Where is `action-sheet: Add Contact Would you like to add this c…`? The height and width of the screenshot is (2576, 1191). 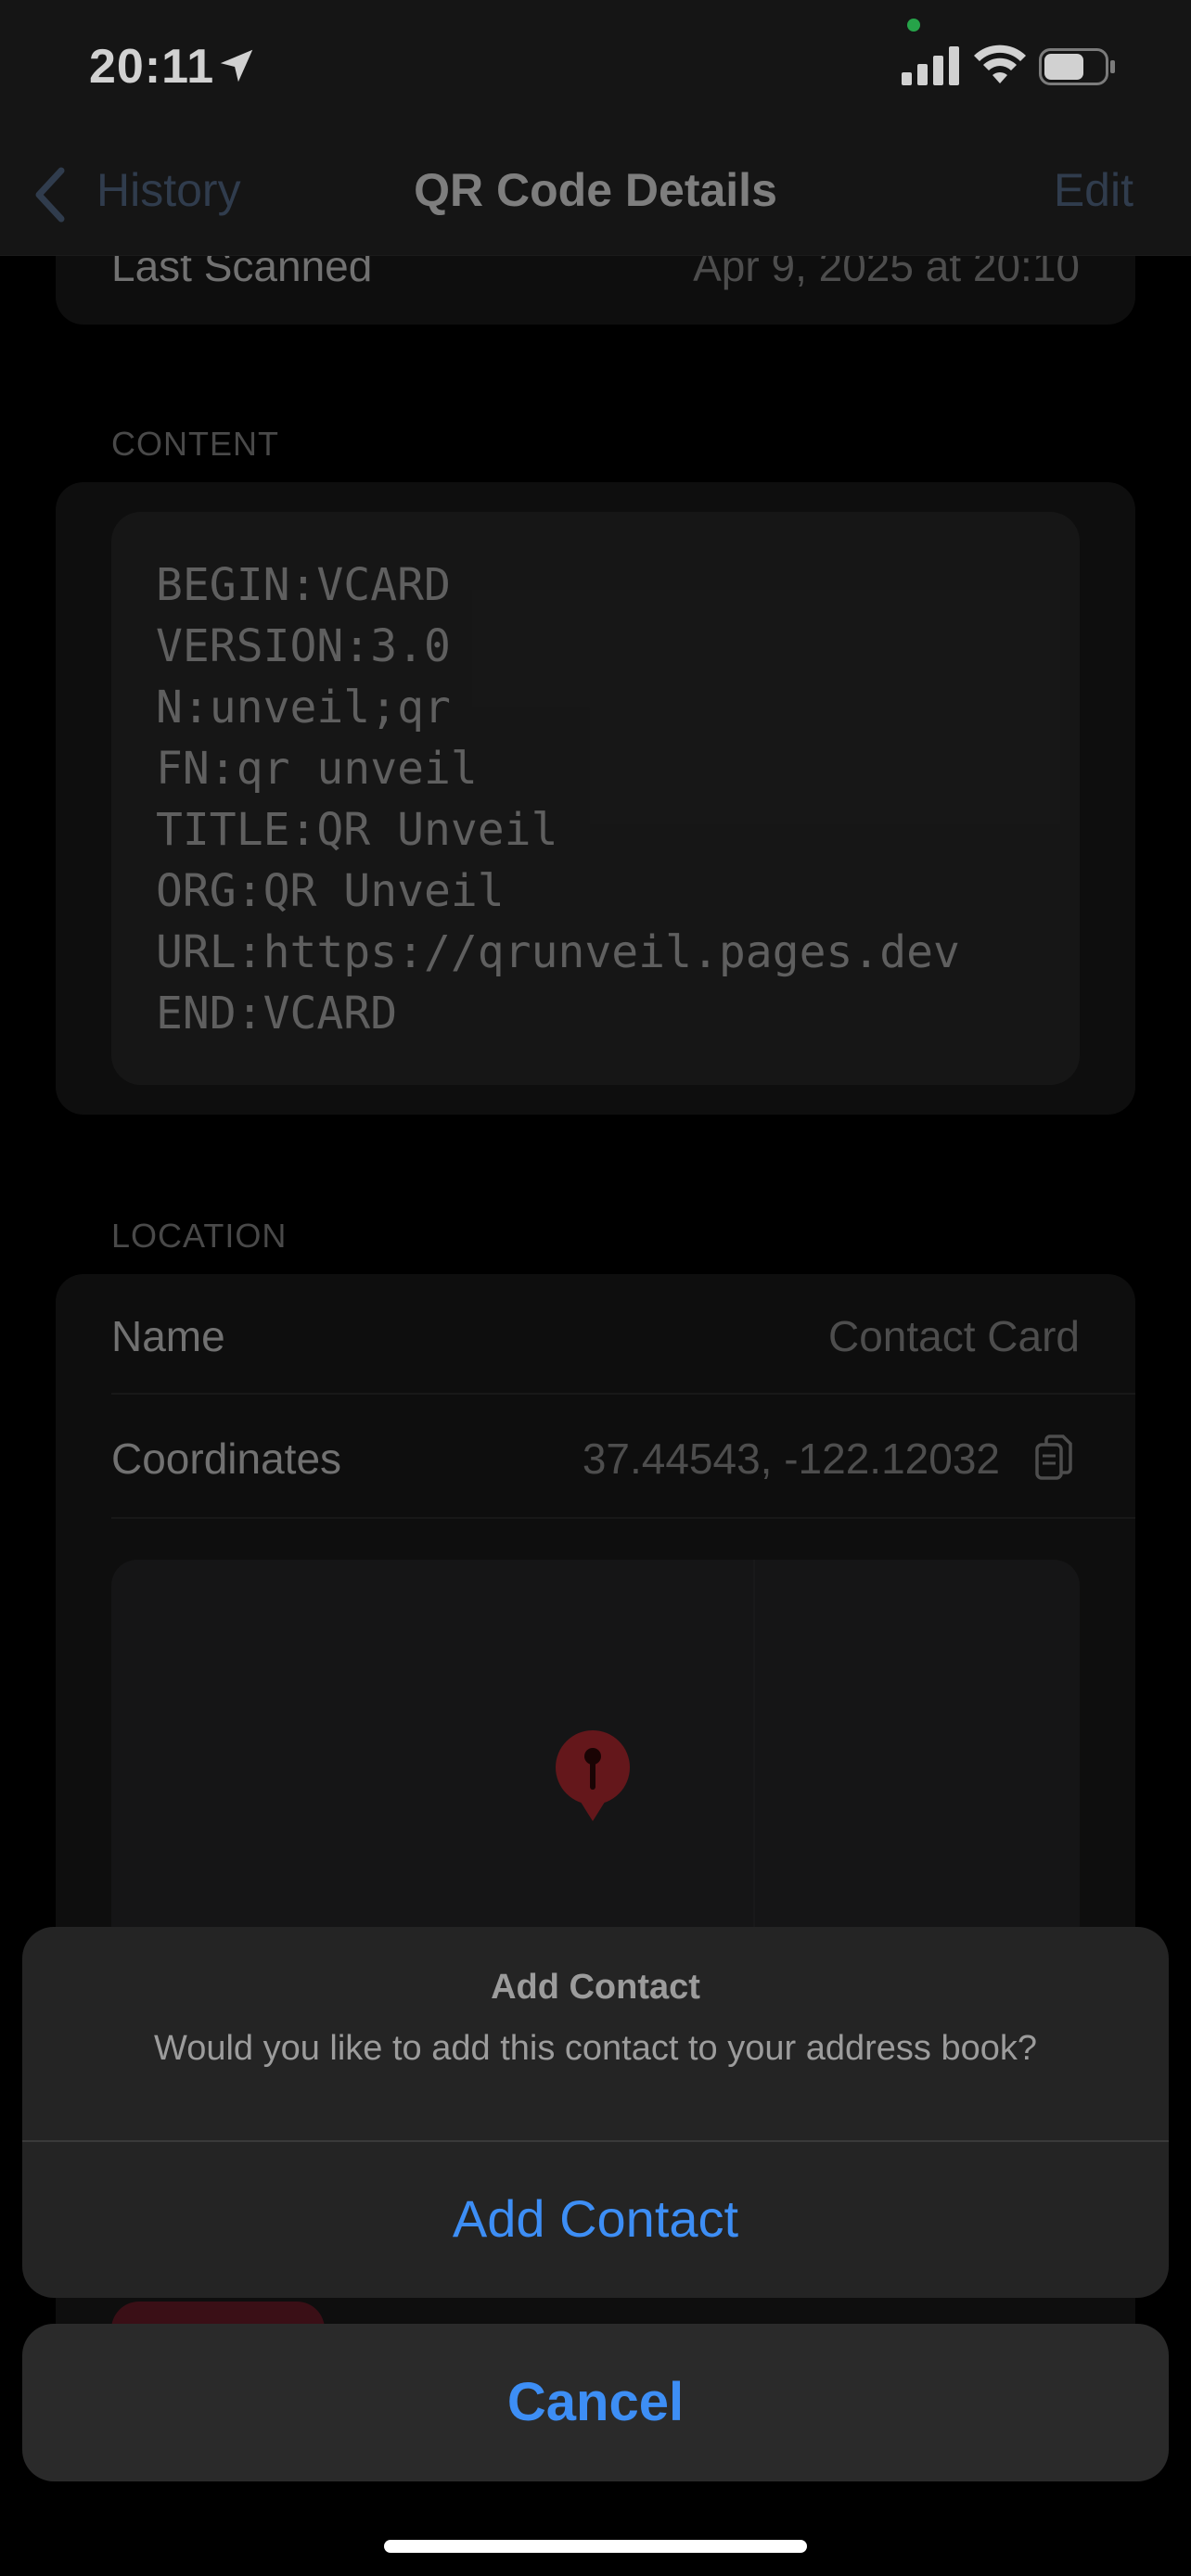
action-sheet: Add Contact Would you like to add this c… is located at coordinates (595, 2112).